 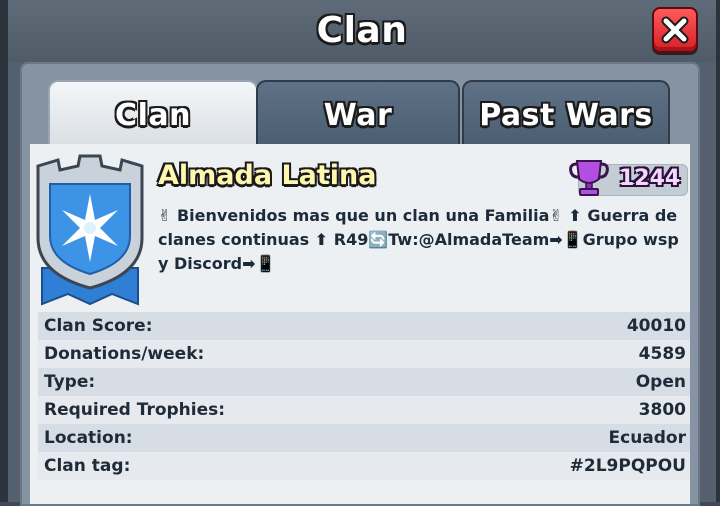 What do you see at coordinates (589, 178) in the screenshot?
I see `trophy-icon` at bounding box center [589, 178].